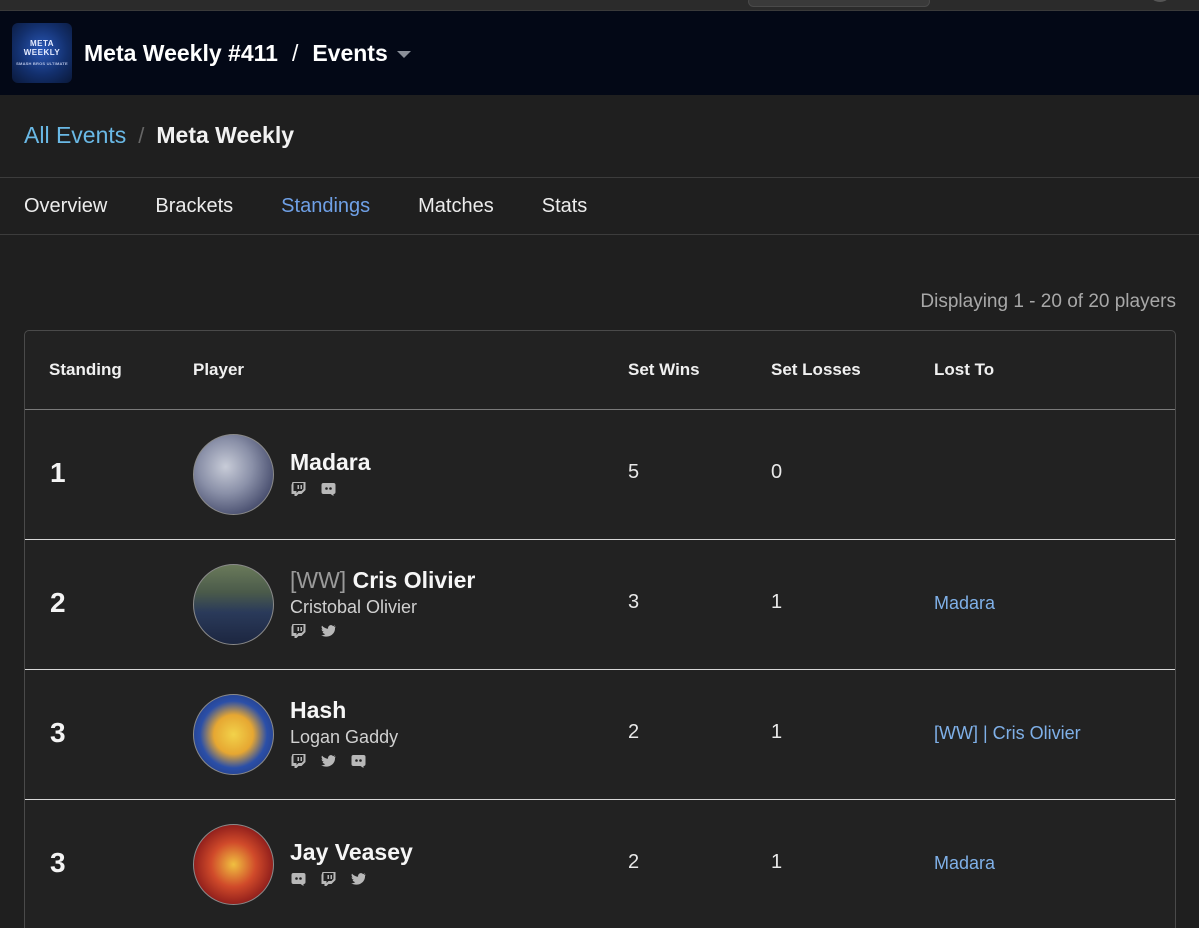 The height and width of the screenshot is (928, 1199). What do you see at coordinates (456, 206) in the screenshot?
I see `tab-matches: Matches` at bounding box center [456, 206].